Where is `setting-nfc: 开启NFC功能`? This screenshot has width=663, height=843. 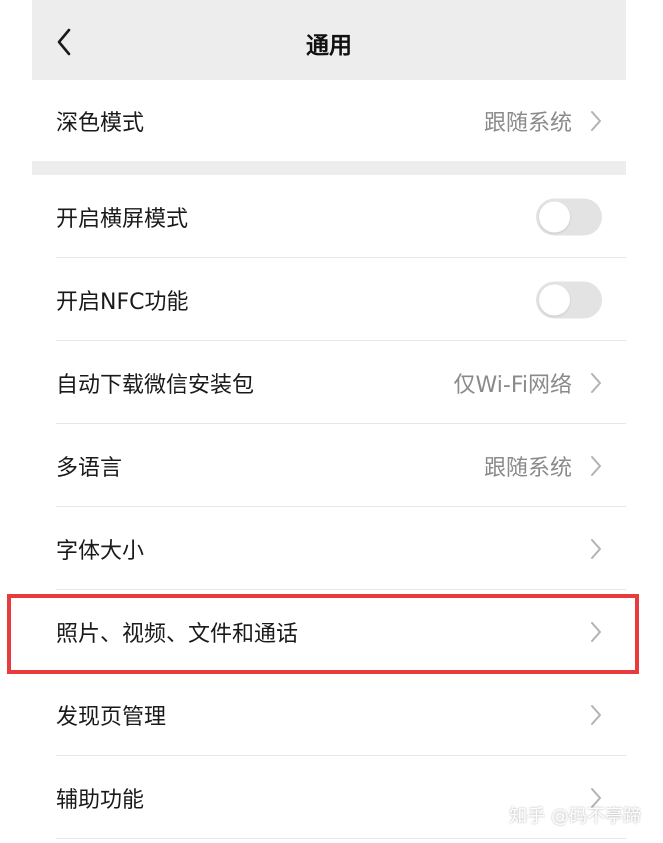
setting-nfc: 开启NFC功能 is located at coordinates (329, 299).